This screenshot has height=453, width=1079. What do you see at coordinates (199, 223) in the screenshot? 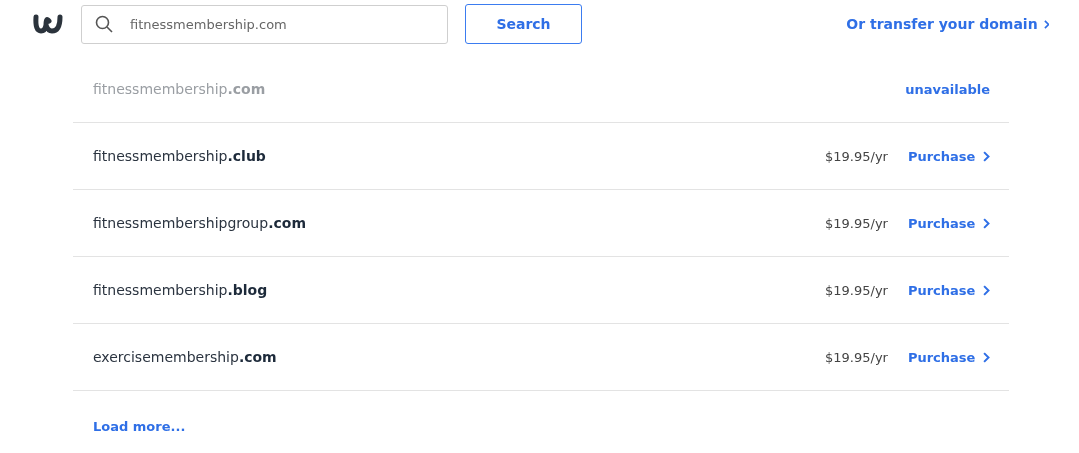
I see `domain-name: fitnessmembershipgroup.com` at bounding box center [199, 223].